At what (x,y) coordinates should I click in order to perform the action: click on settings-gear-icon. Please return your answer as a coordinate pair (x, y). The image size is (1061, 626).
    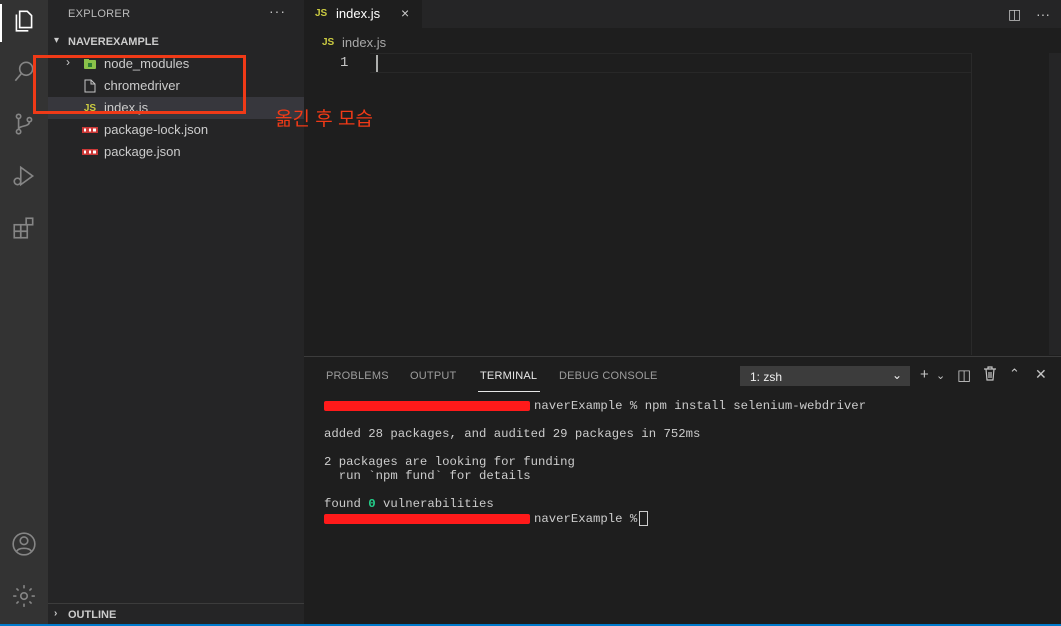
    Looking at the image, I should click on (24, 596).